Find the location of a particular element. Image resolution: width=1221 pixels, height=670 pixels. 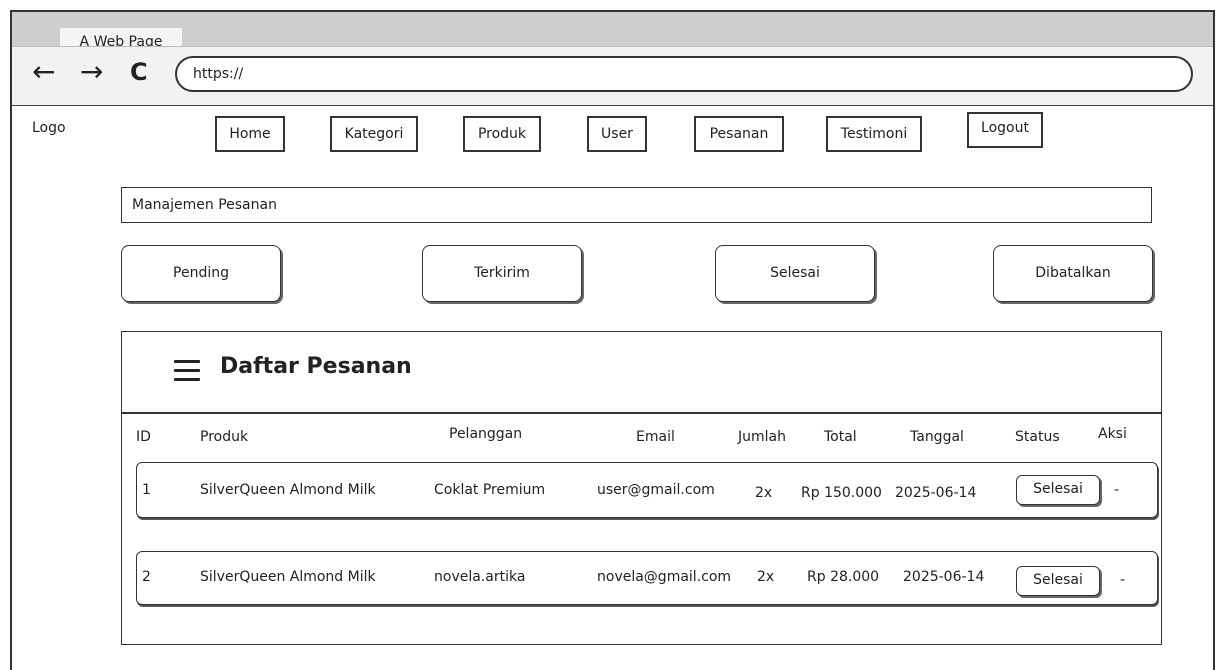

panel-header: Daftar Pesanan is located at coordinates (641, 373).